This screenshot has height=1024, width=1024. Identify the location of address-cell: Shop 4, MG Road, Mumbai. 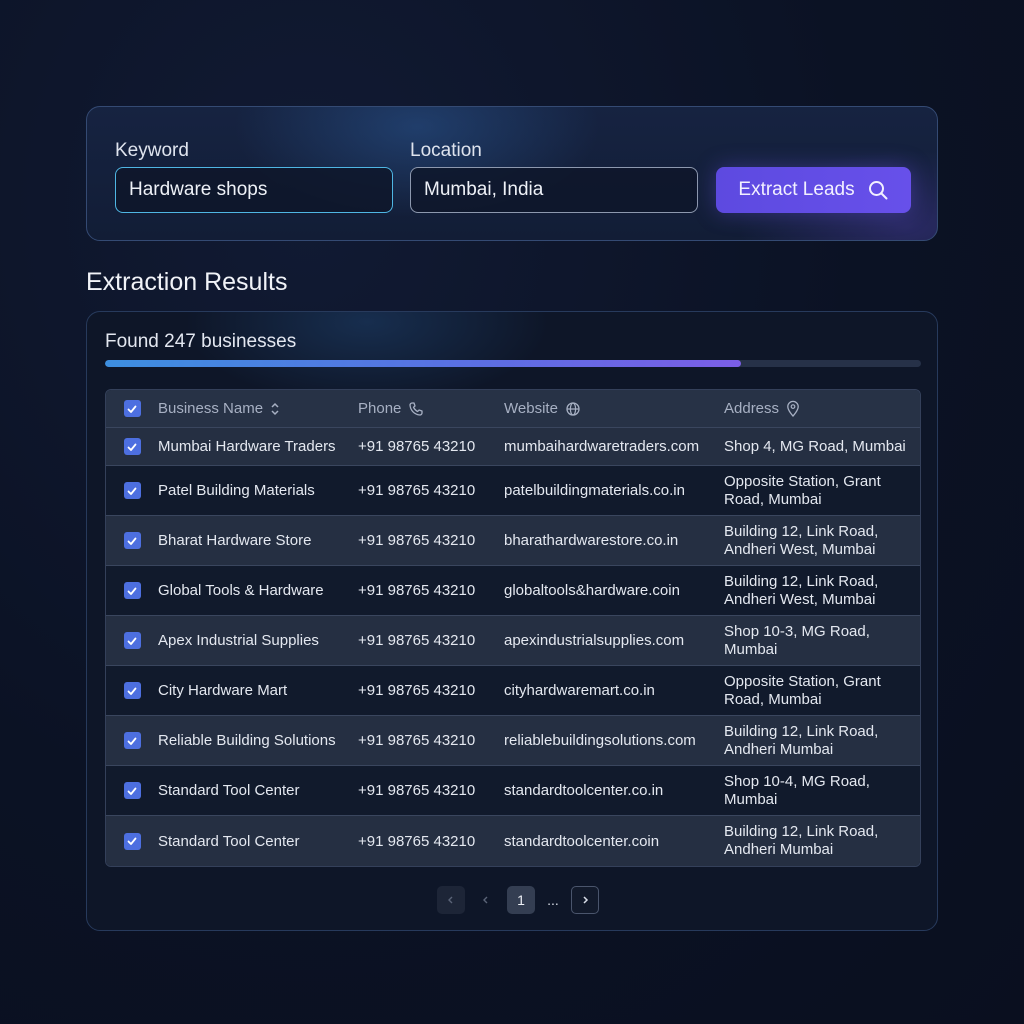
(822, 447).